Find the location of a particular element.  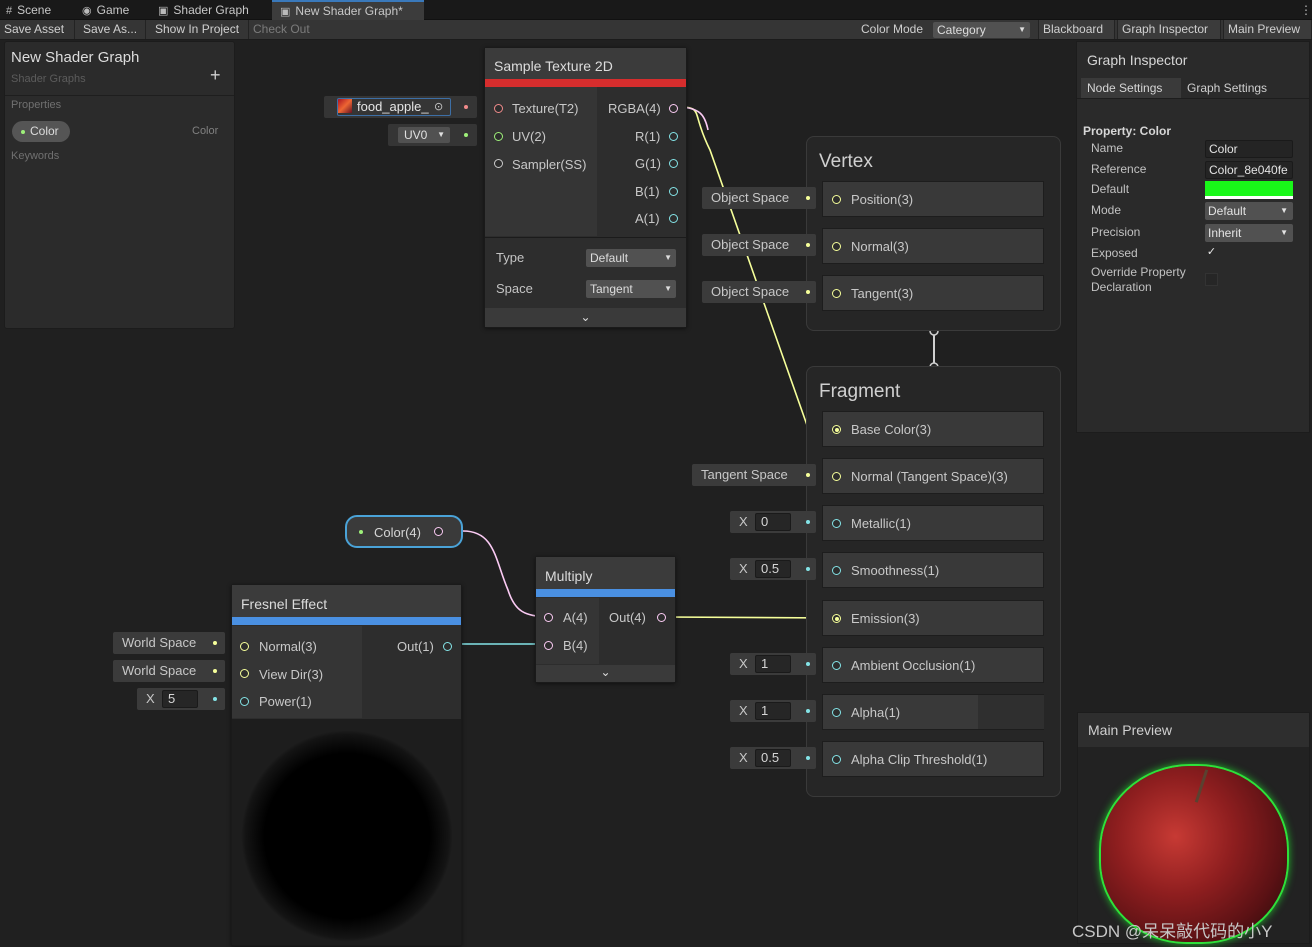

normal-input-port is located at coordinates (244, 646).